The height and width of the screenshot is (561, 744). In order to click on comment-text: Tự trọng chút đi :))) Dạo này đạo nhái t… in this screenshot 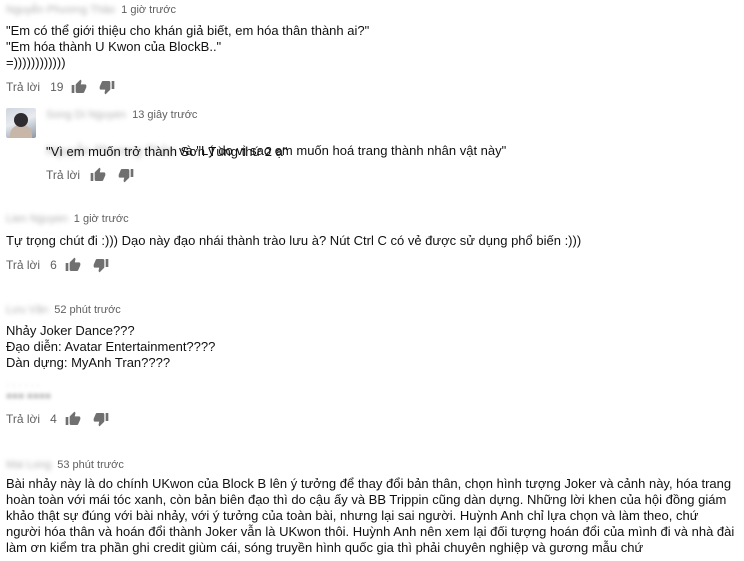, I will do `click(294, 240)`.